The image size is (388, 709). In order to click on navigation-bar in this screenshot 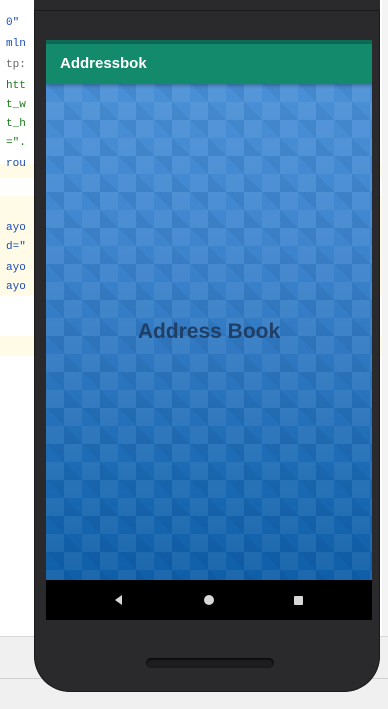, I will do `click(209, 600)`.